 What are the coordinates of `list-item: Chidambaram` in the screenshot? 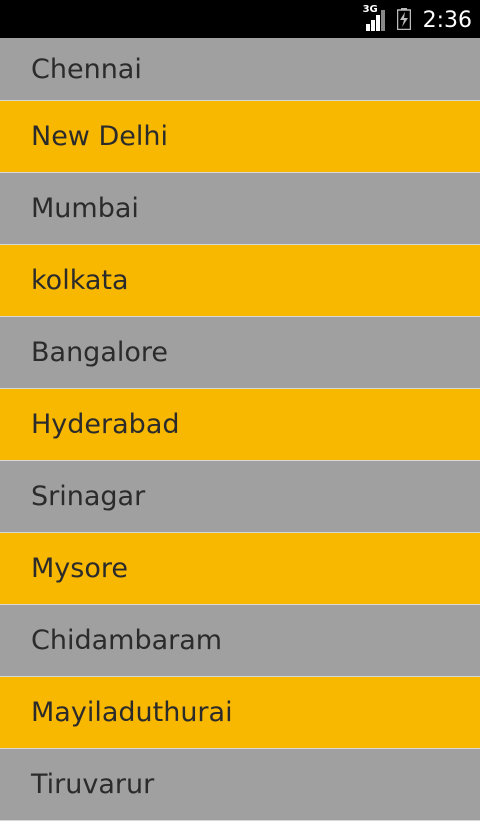 It's located at (240, 641).